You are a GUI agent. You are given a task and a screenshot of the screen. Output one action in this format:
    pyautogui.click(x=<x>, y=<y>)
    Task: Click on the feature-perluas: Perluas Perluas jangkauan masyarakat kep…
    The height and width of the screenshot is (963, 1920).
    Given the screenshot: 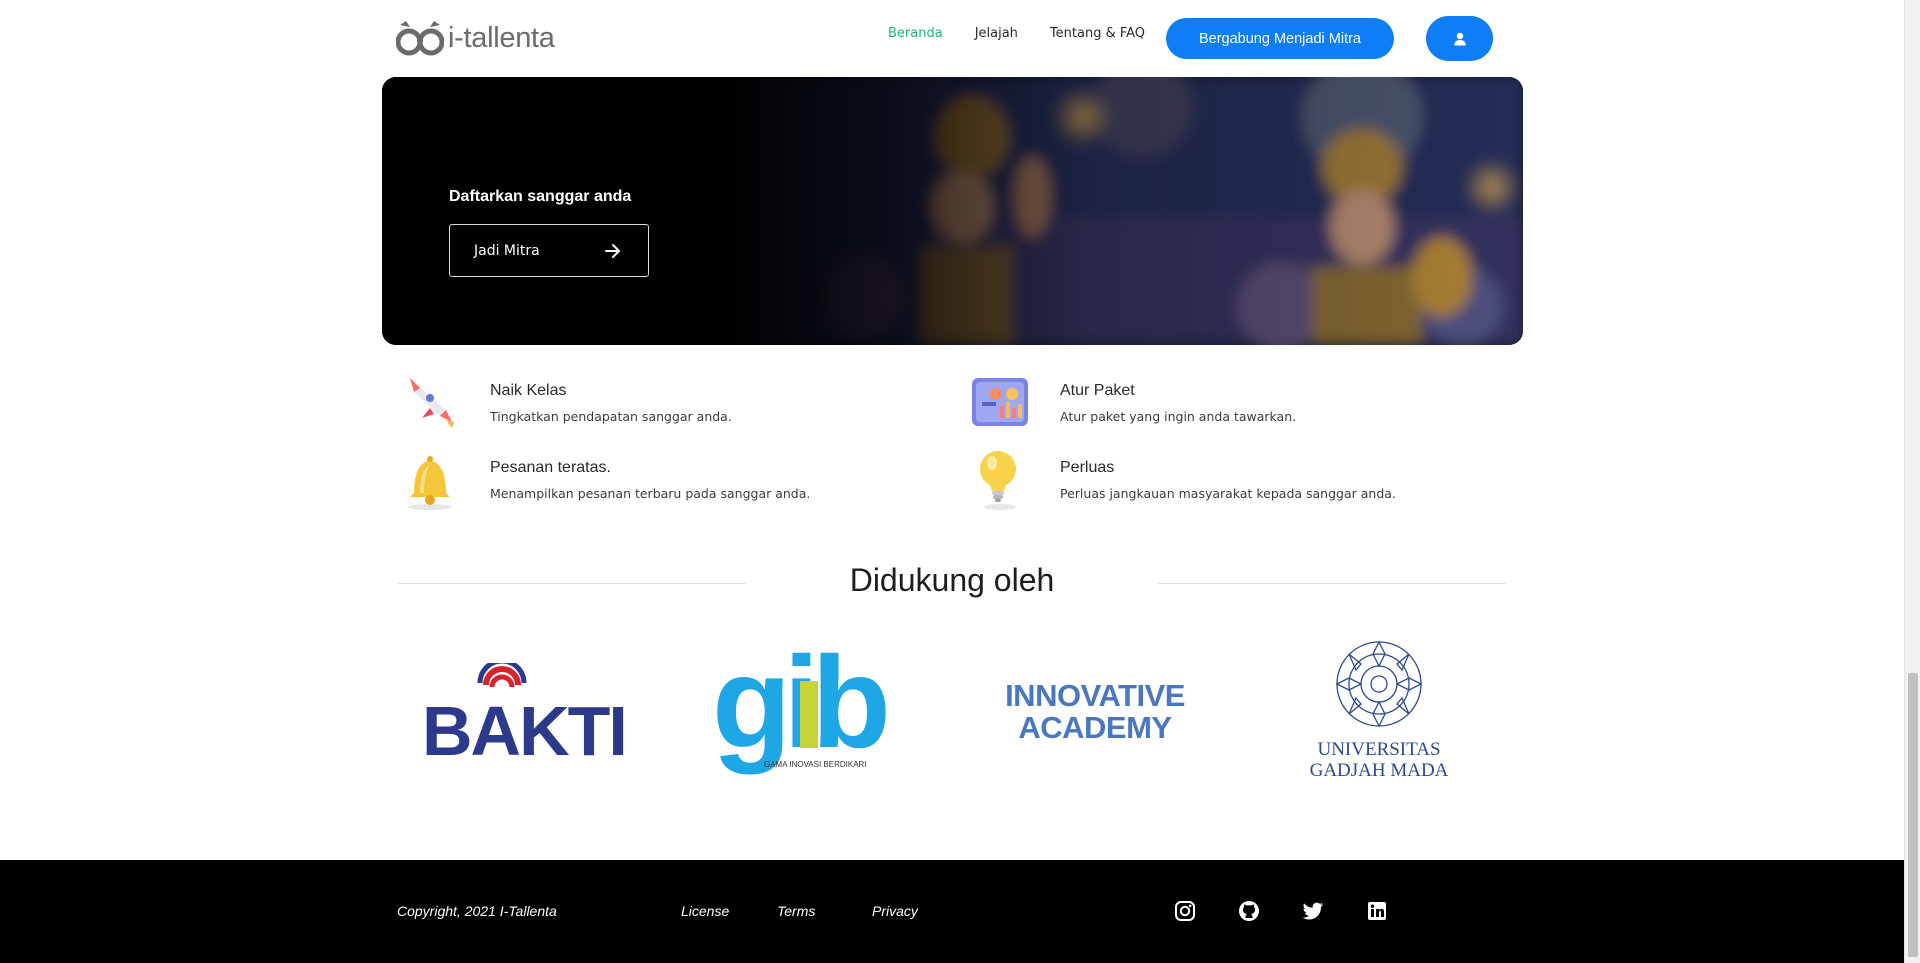 What is the action you would take?
    pyautogui.click(x=1183, y=480)
    